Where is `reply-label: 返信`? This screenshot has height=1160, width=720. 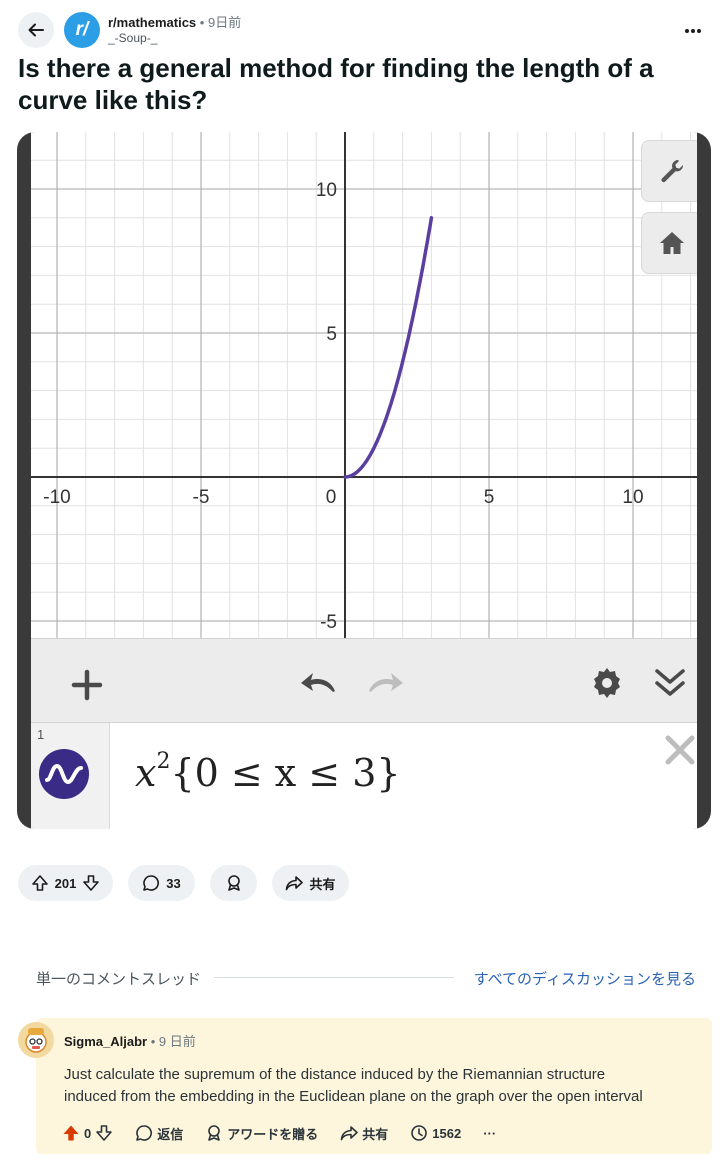 reply-label: 返信 is located at coordinates (170, 1134).